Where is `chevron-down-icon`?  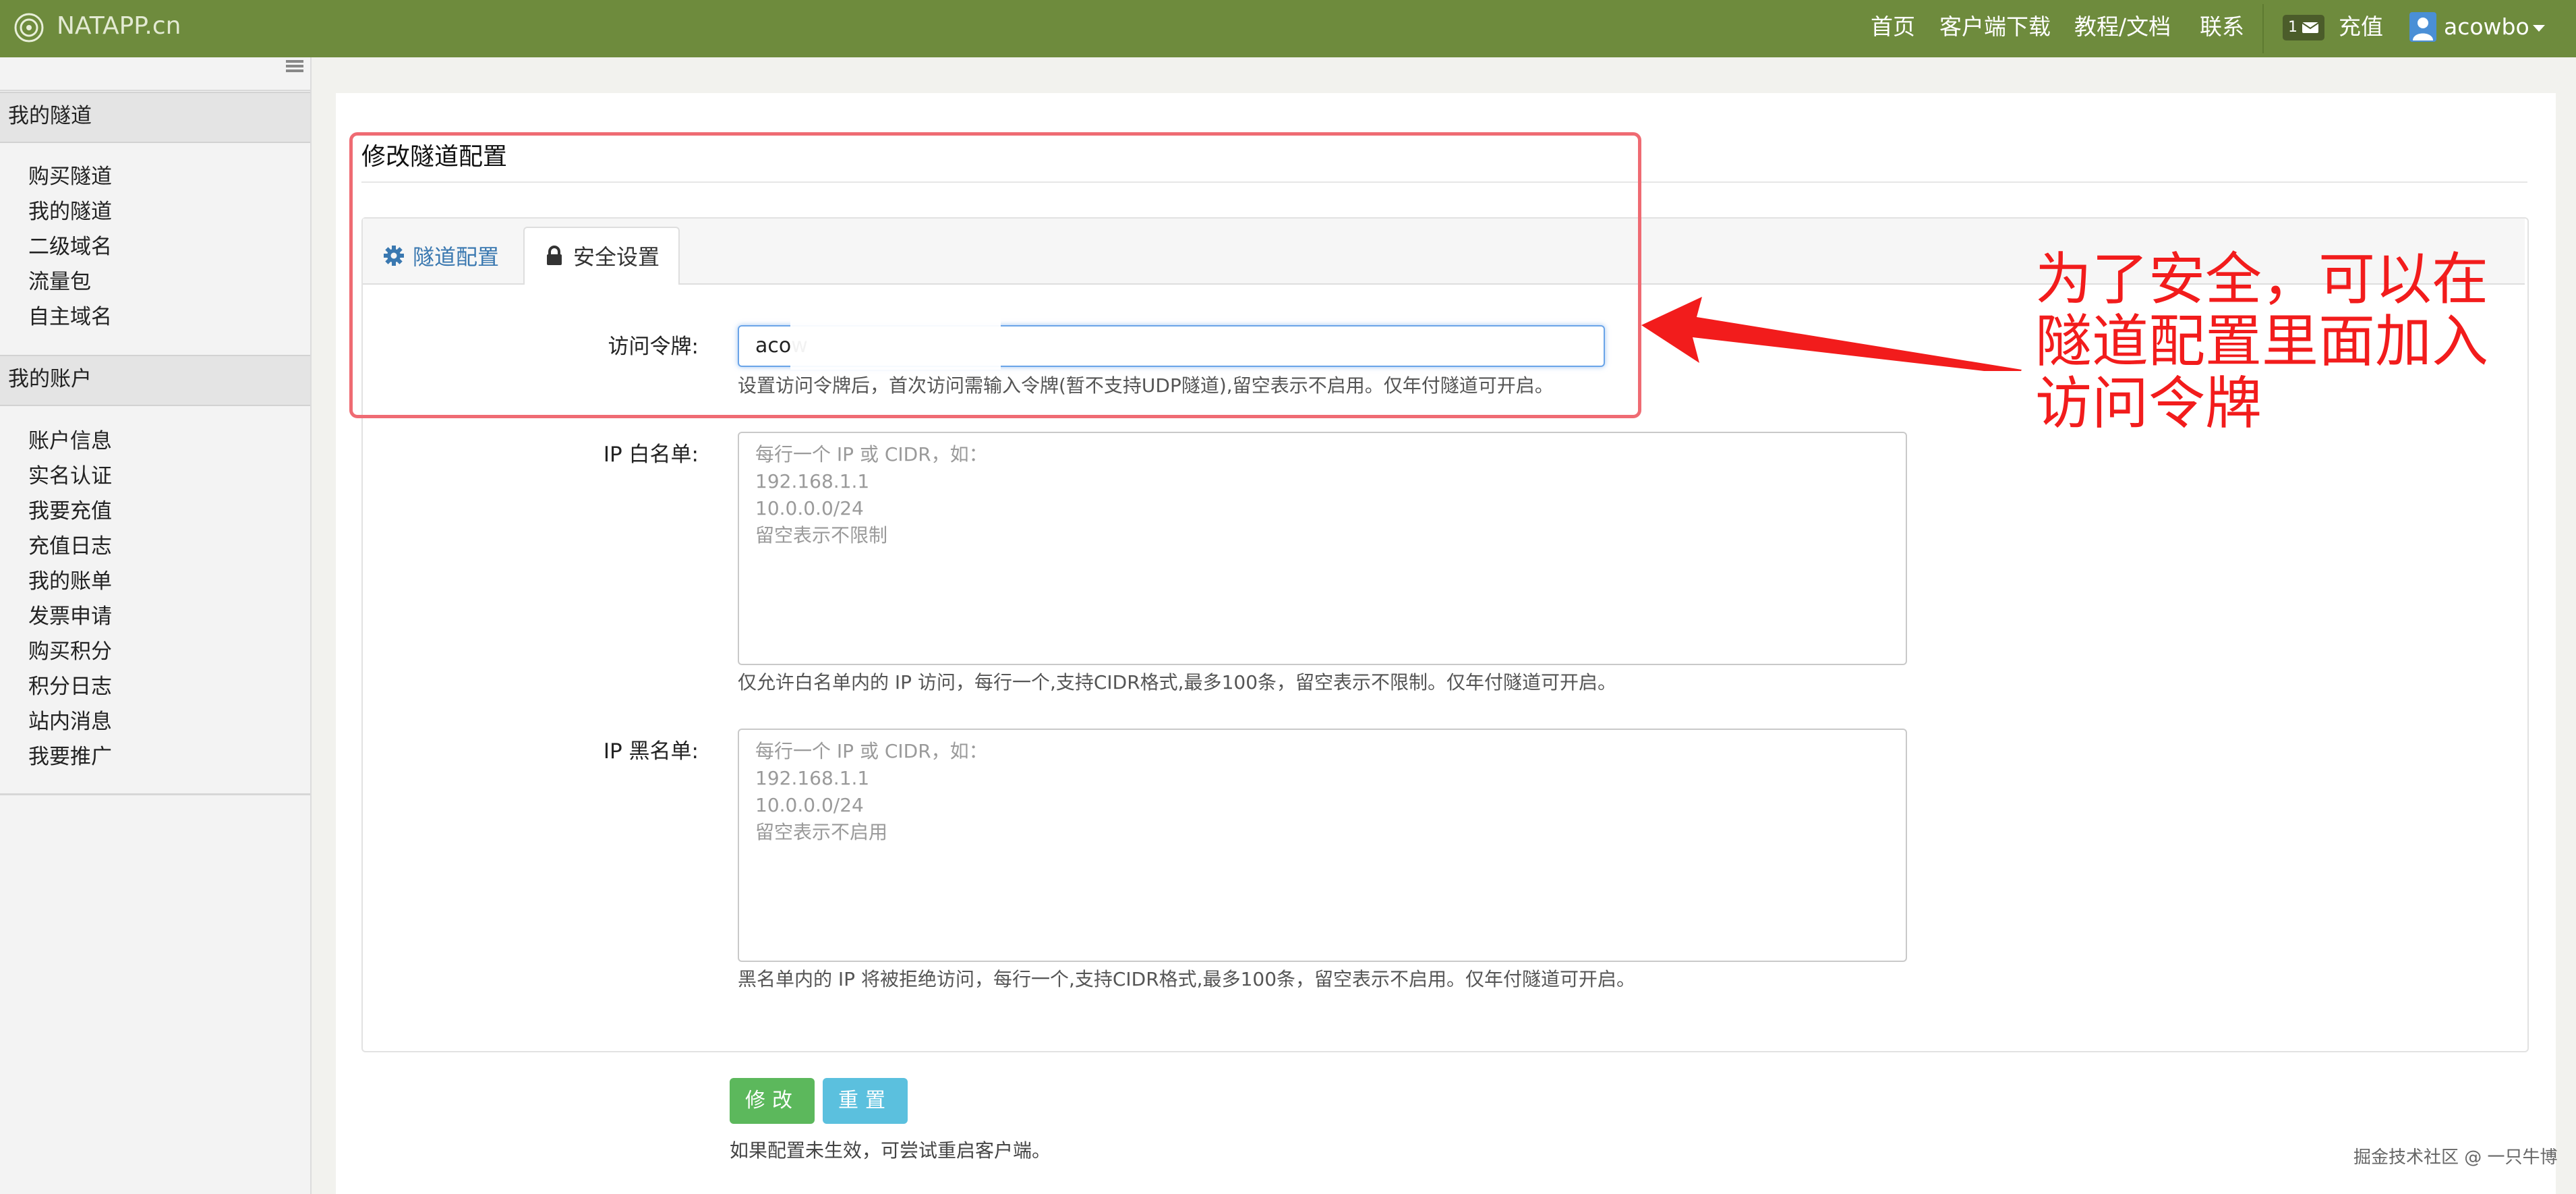
chevron-down-icon is located at coordinates (2539, 29).